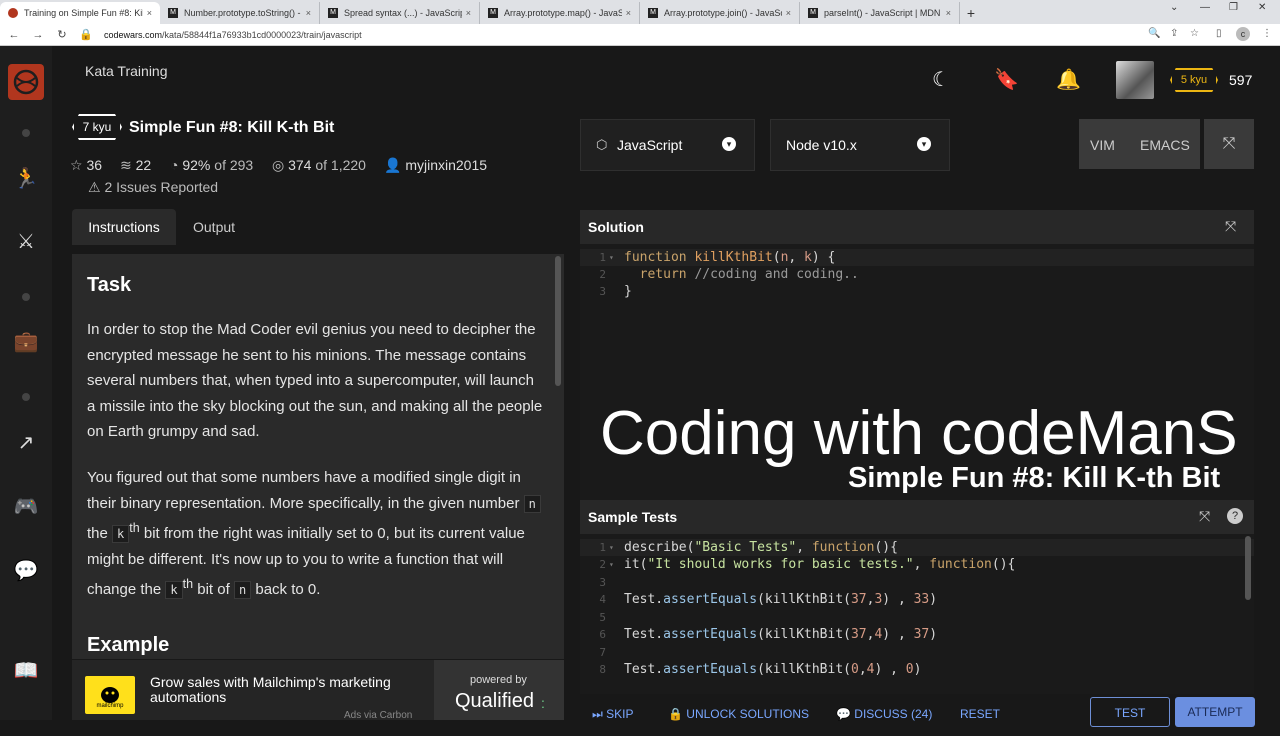 The image size is (1280, 736). What do you see at coordinates (494, 701) in the screenshot?
I see `qualified-logo: Qualified` at bounding box center [494, 701].